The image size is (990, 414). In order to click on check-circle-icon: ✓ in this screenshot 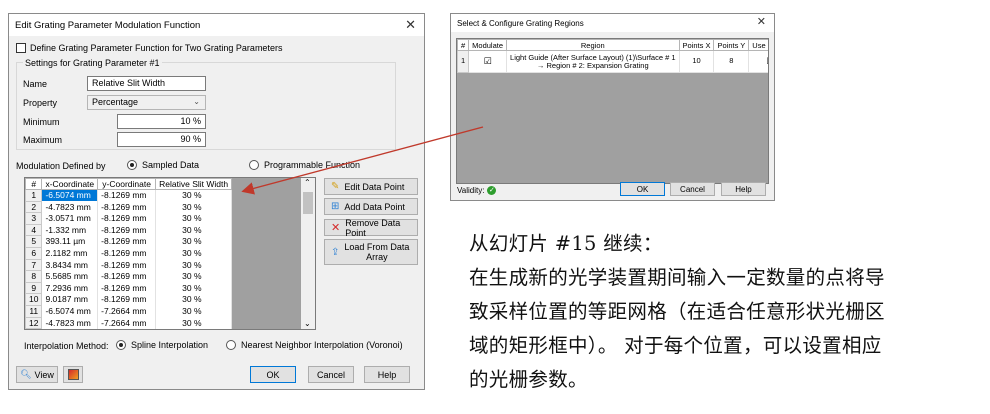, I will do `click(492, 190)`.